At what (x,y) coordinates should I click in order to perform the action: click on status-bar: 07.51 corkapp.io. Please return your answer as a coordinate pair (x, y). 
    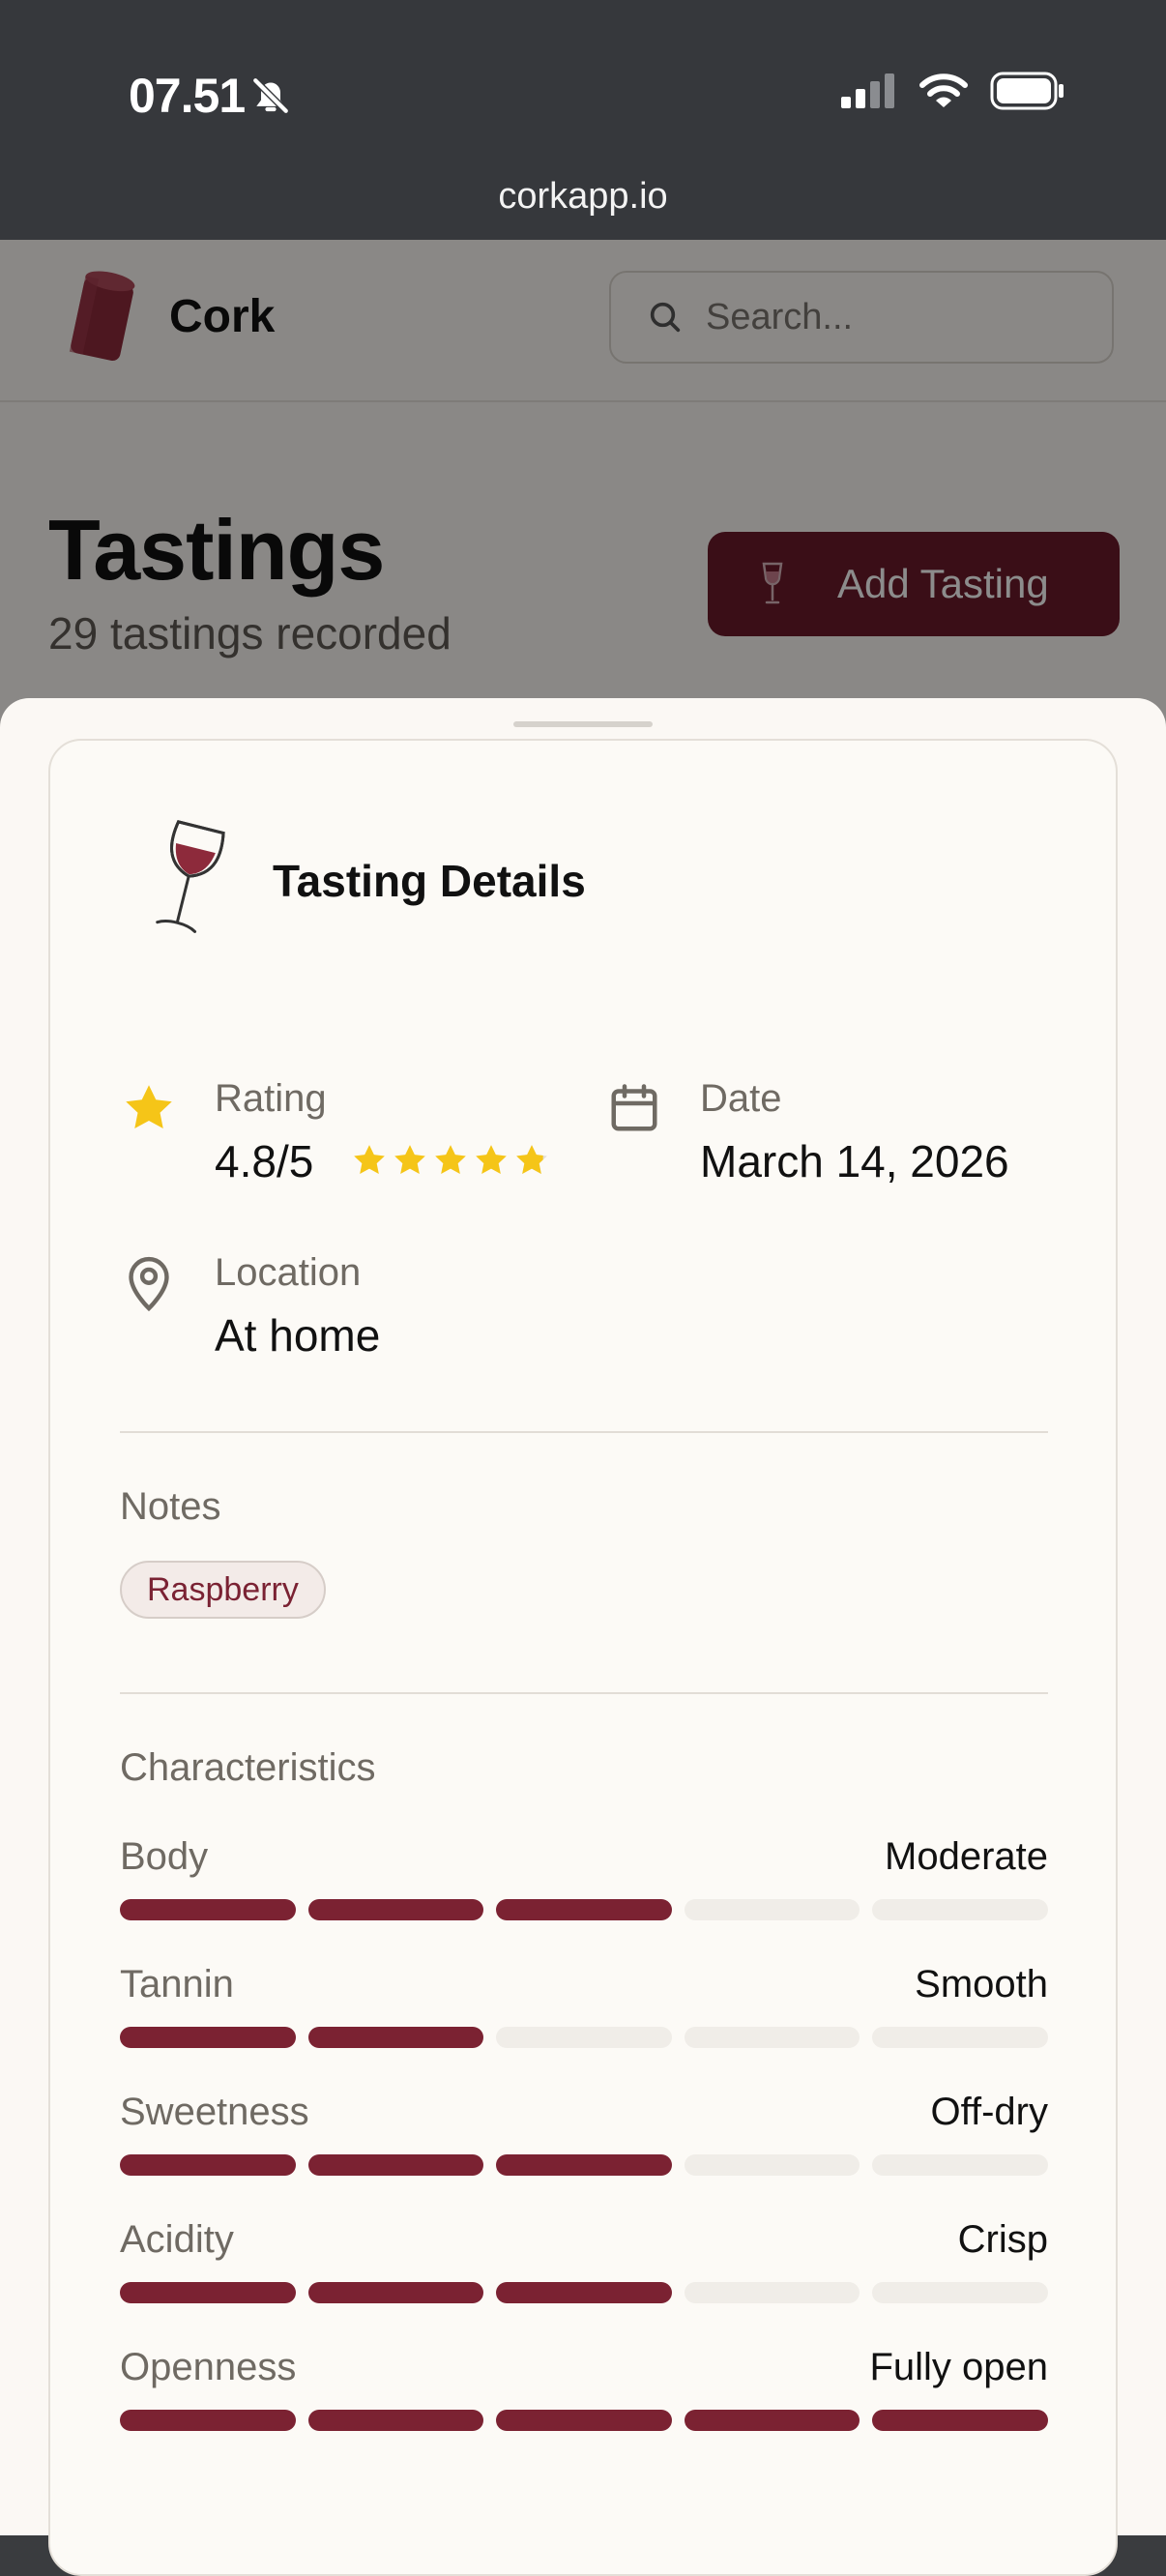
    Looking at the image, I should click on (583, 120).